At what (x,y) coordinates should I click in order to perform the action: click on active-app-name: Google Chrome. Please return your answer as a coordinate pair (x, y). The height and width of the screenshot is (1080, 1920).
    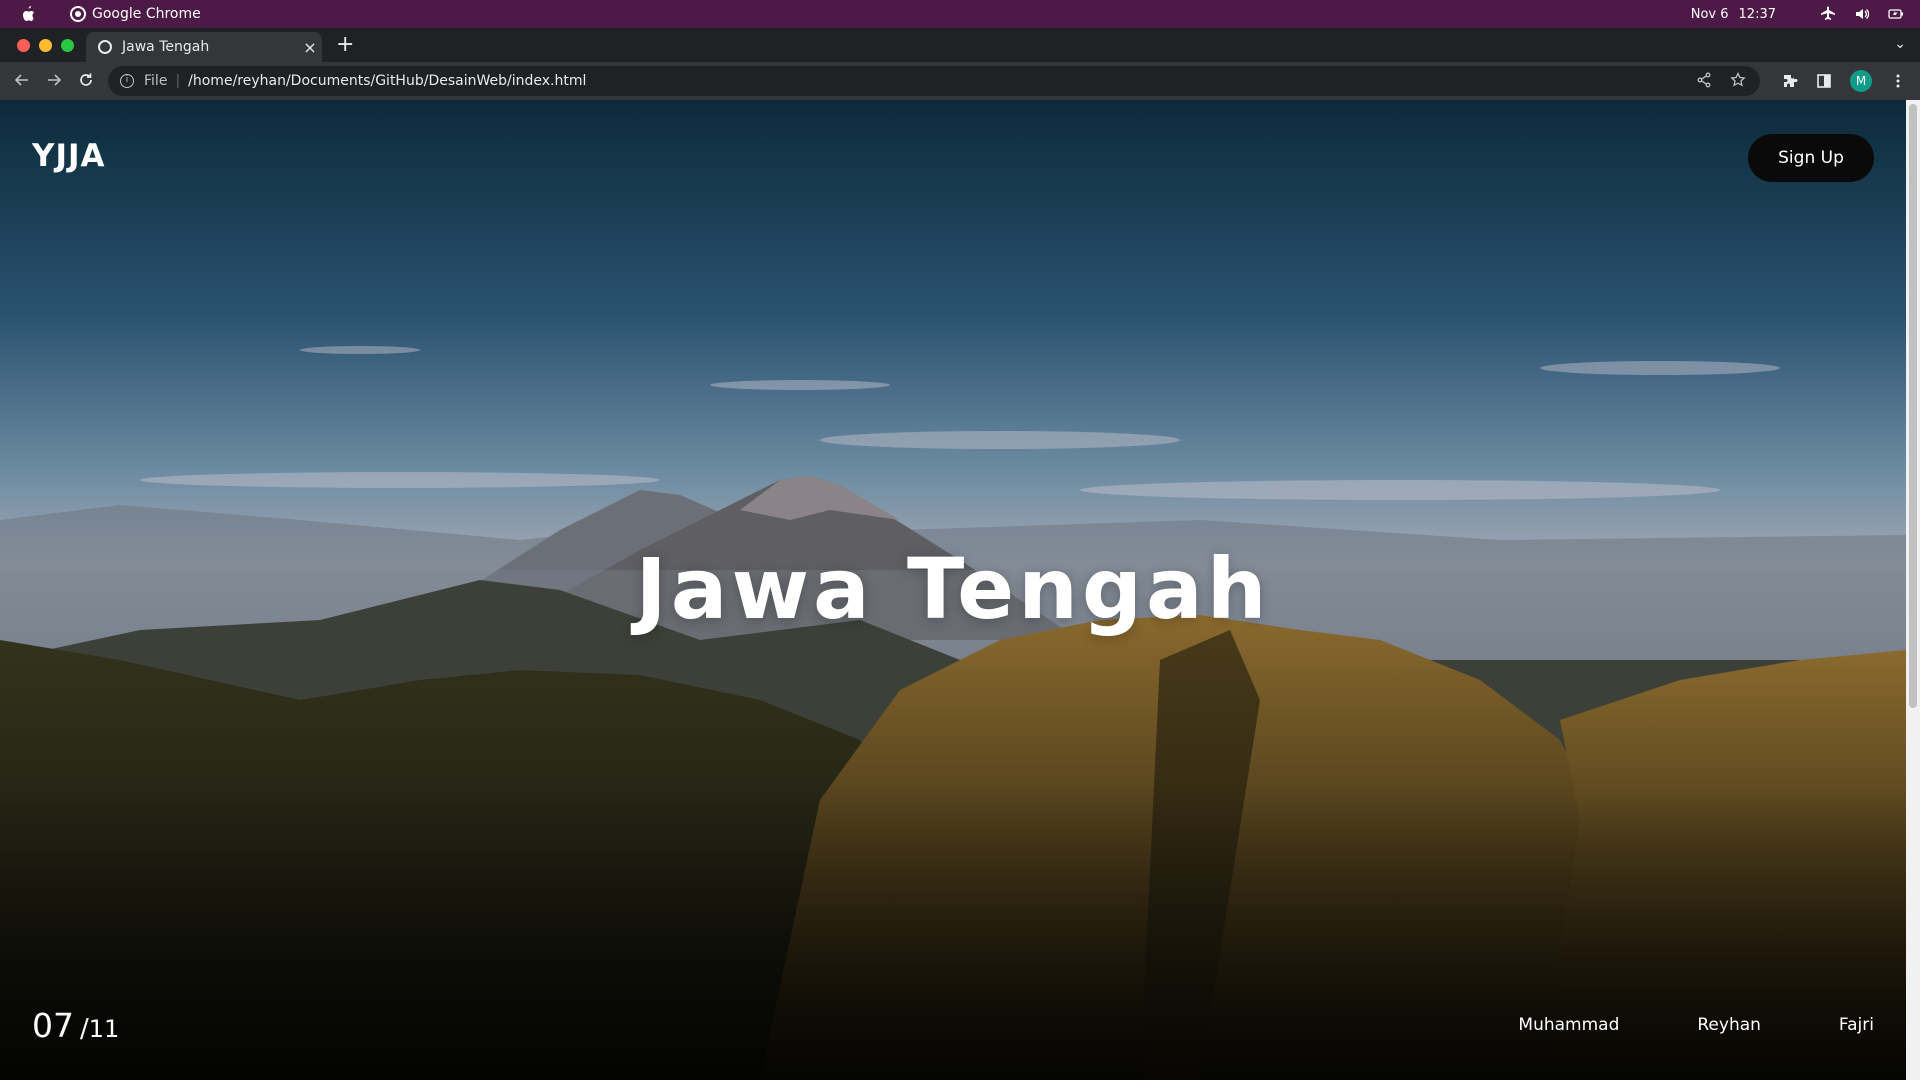
    Looking at the image, I should click on (146, 14).